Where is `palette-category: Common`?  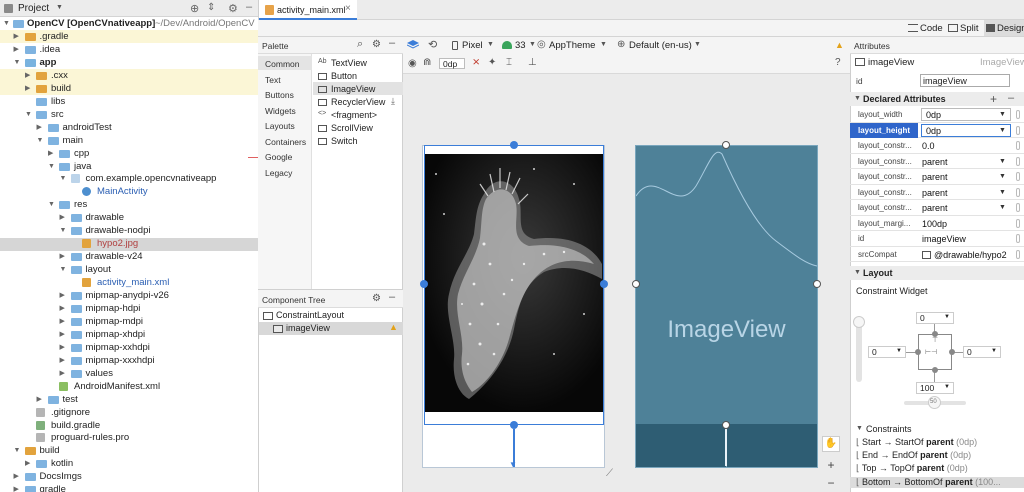
palette-category: Common is located at coordinates (282, 64).